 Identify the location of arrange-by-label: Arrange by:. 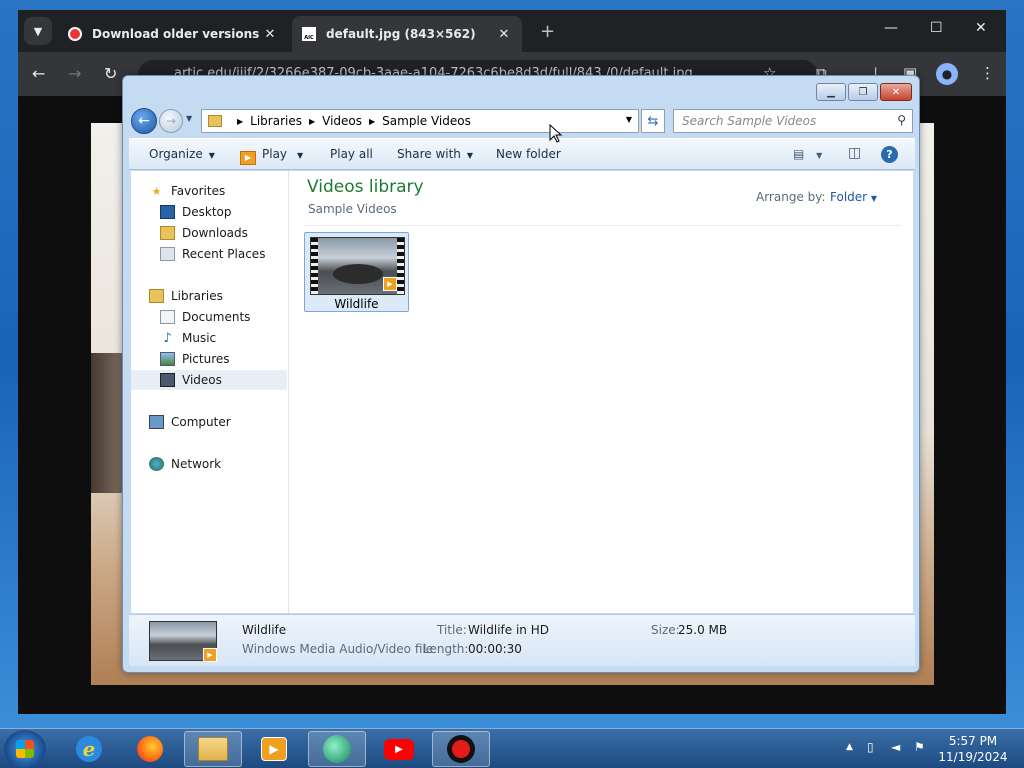
(791, 197).